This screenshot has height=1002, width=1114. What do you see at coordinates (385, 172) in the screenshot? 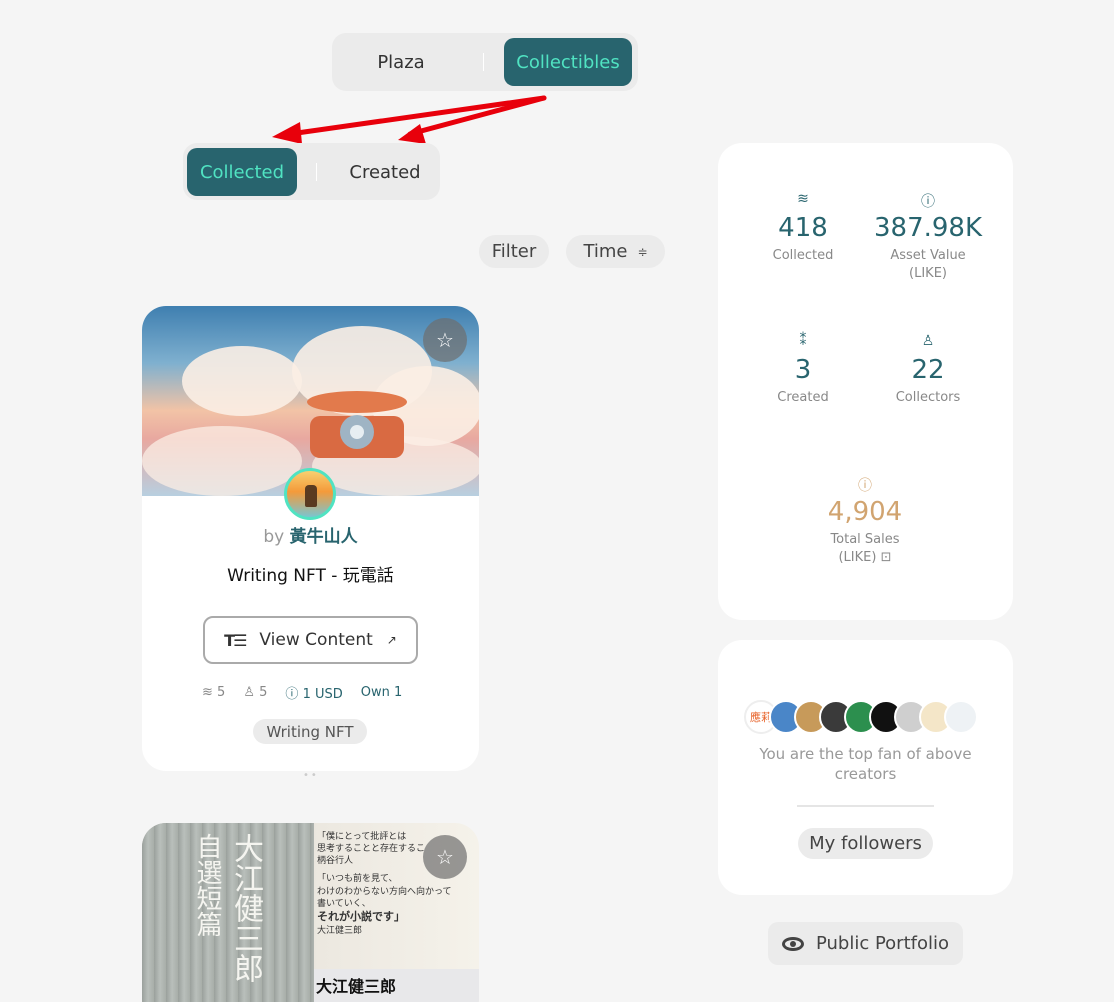
I see `tab-created: Created` at bounding box center [385, 172].